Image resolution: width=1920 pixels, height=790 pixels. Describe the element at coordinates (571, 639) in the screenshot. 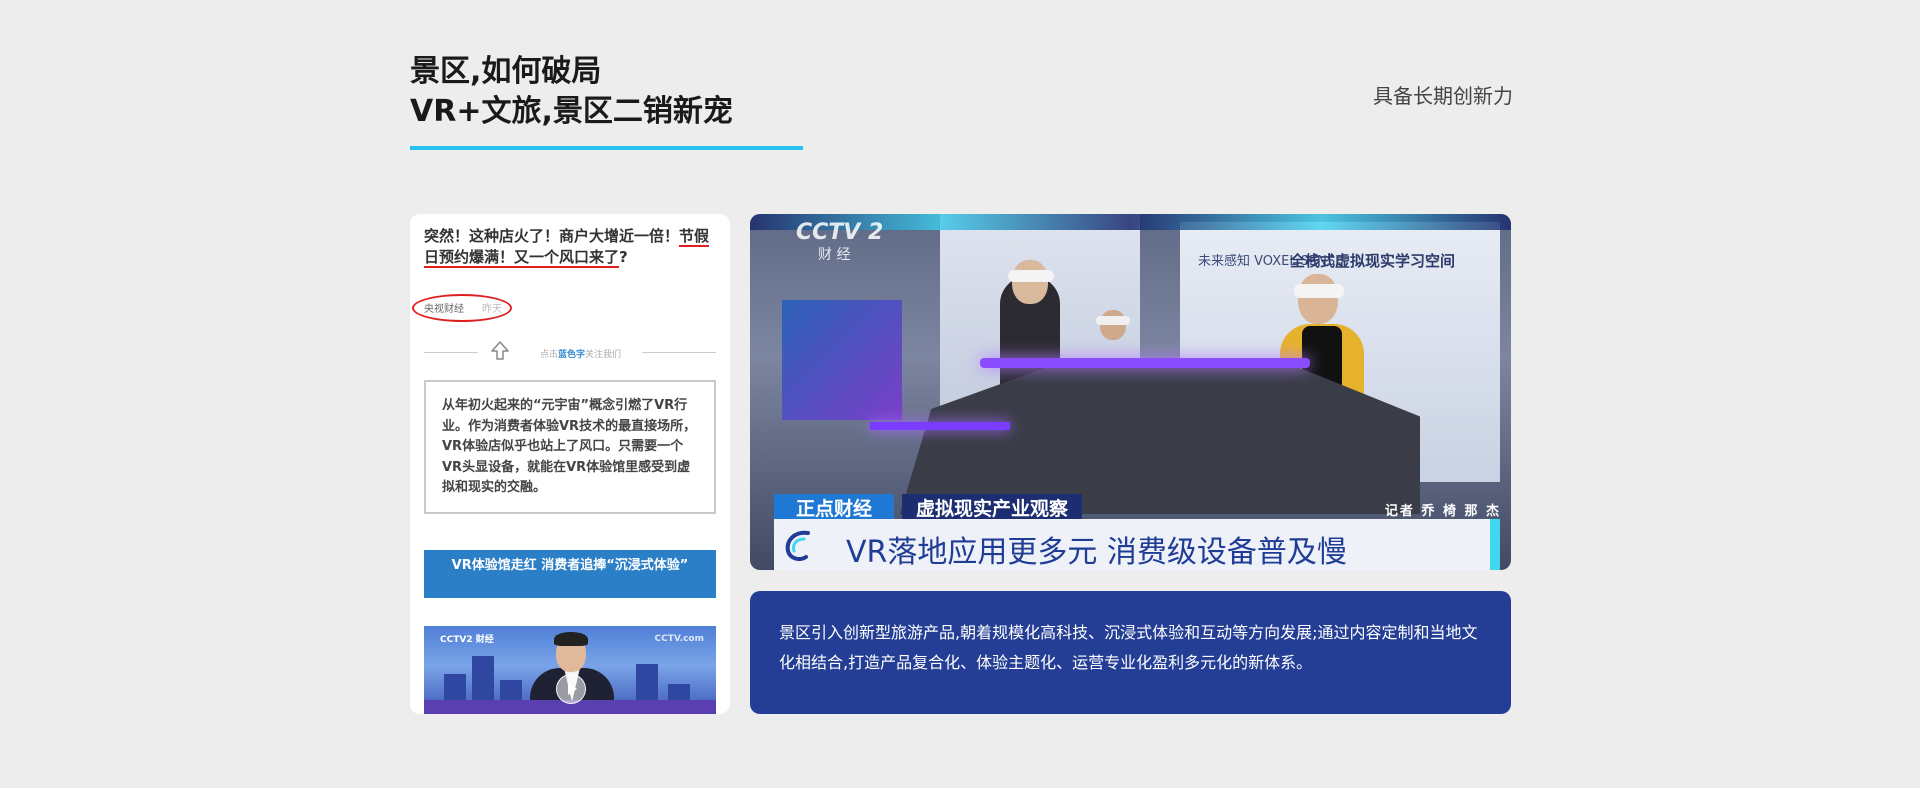

I see `anchor-hair` at that location.